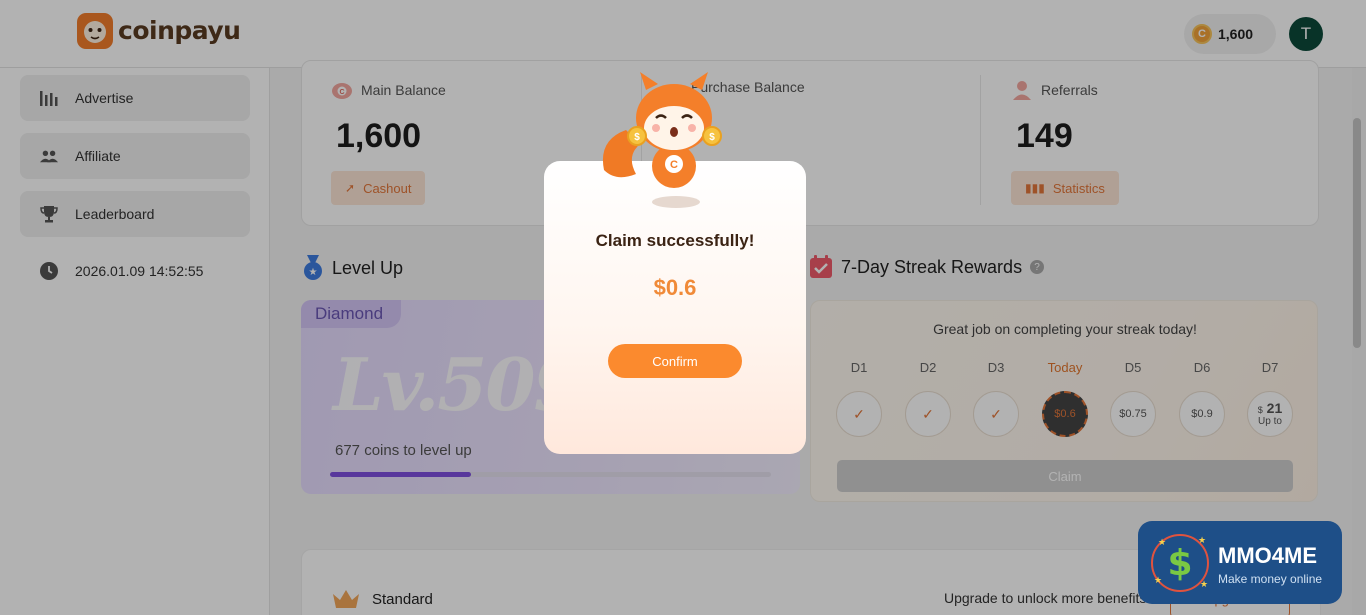 This screenshot has height=615, width=1366. I want to click on modal-amount: $0.6, so click(675, 287).